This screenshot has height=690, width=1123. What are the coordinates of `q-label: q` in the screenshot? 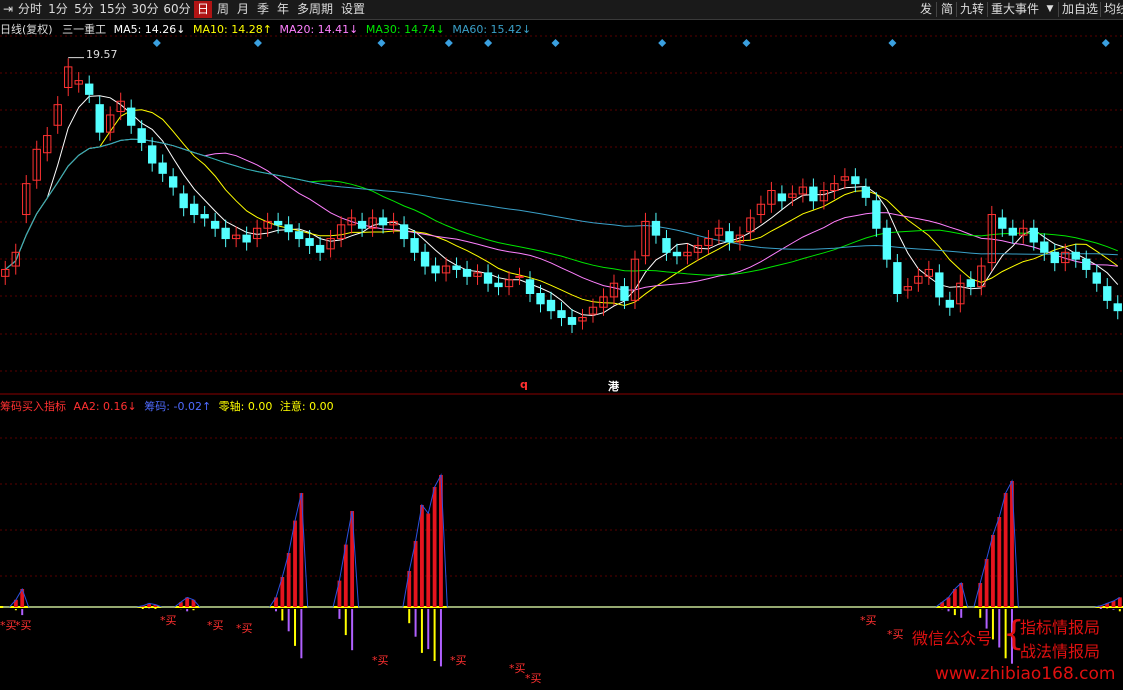 It's located at (524, 384).